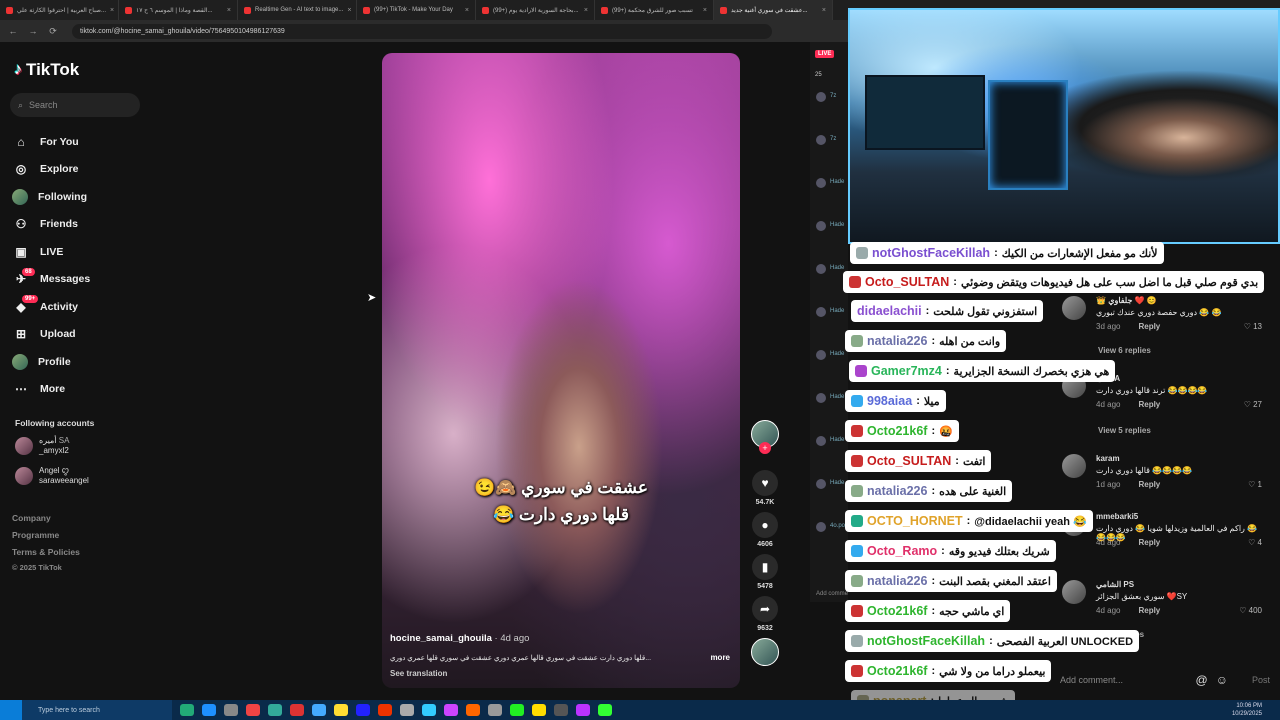  What do you see at coordinates (1117, 516) in the screenshot?
I see `comment-author: mmebarki5` at bounding box center [1117, 516].